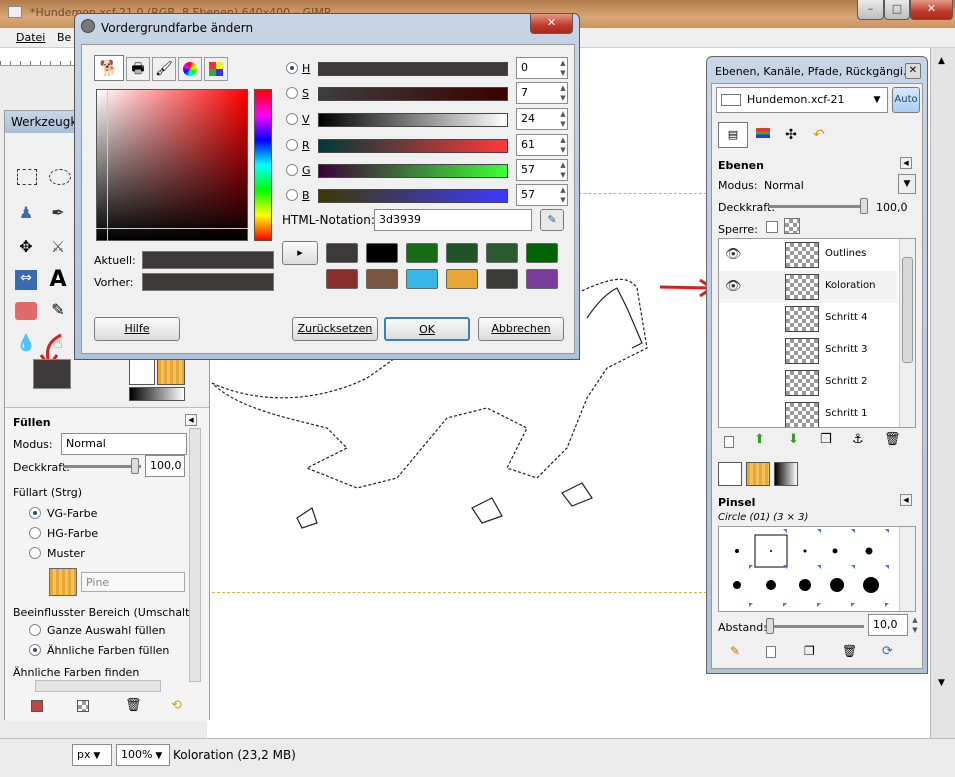  Describe the element at coordinates (907, 184) in the screenshot. I see `layer-mode-dropdown-icon: ▼` at that location.